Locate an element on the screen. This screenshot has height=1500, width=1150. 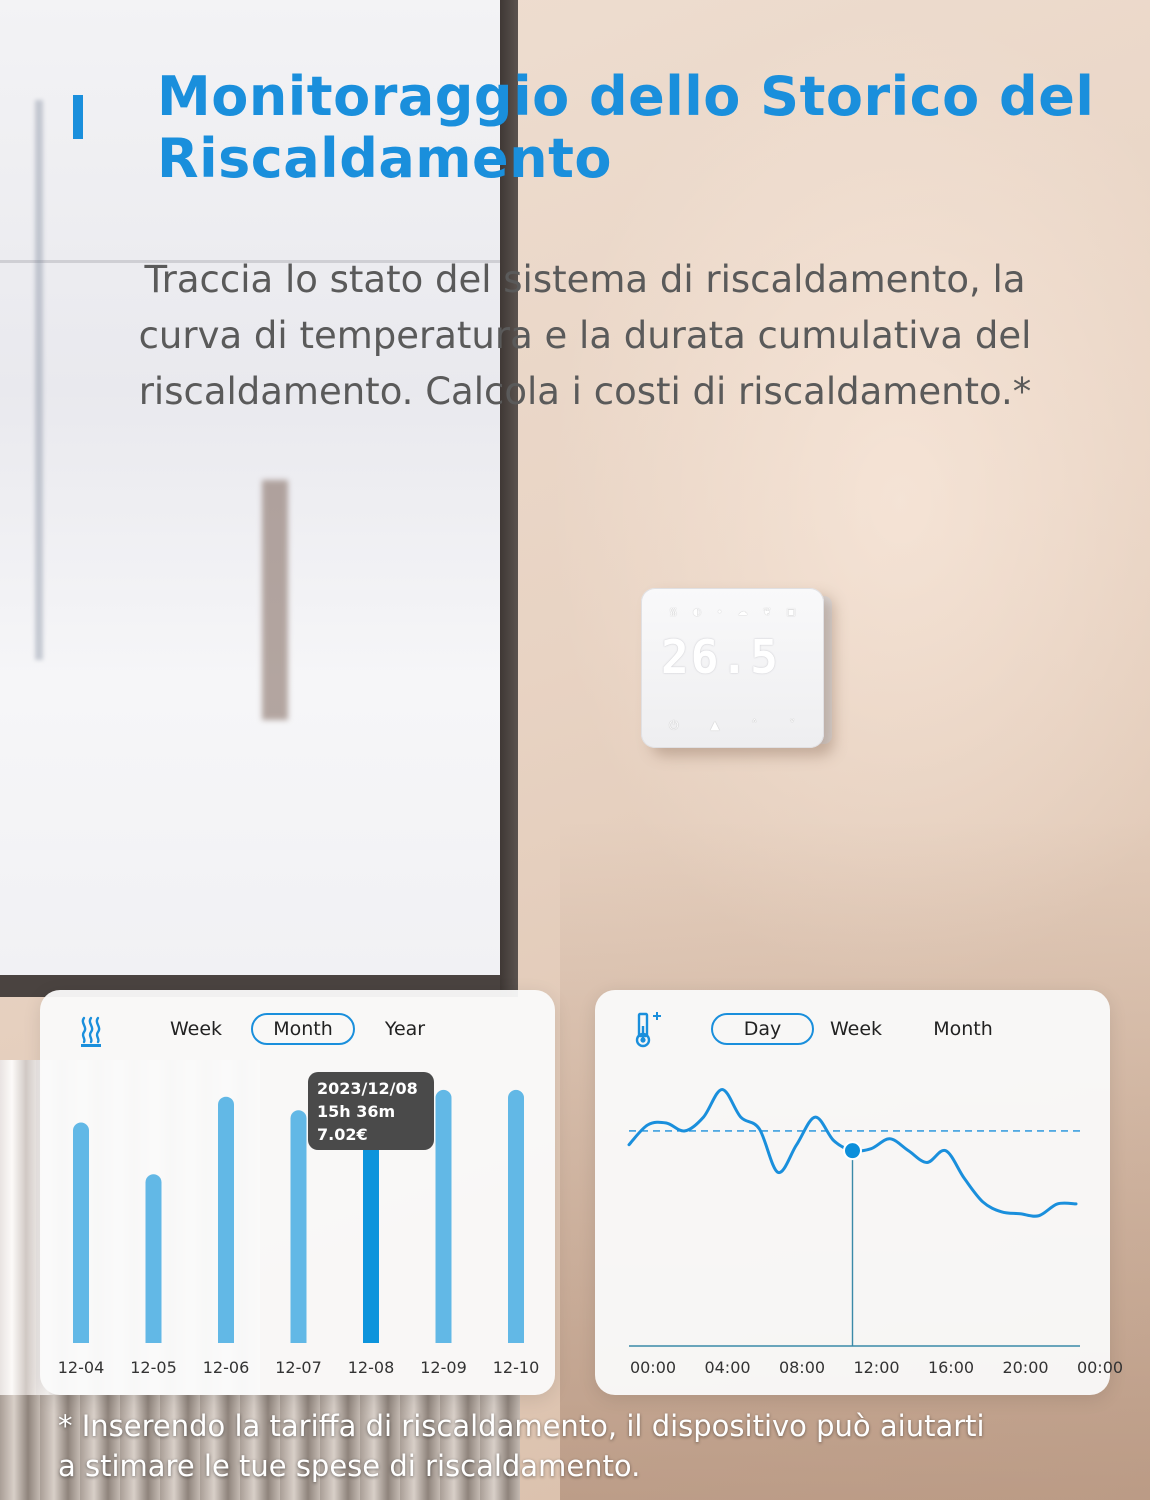
tooltip-cost: 7.02€ is located at coordinates (342, 1134).